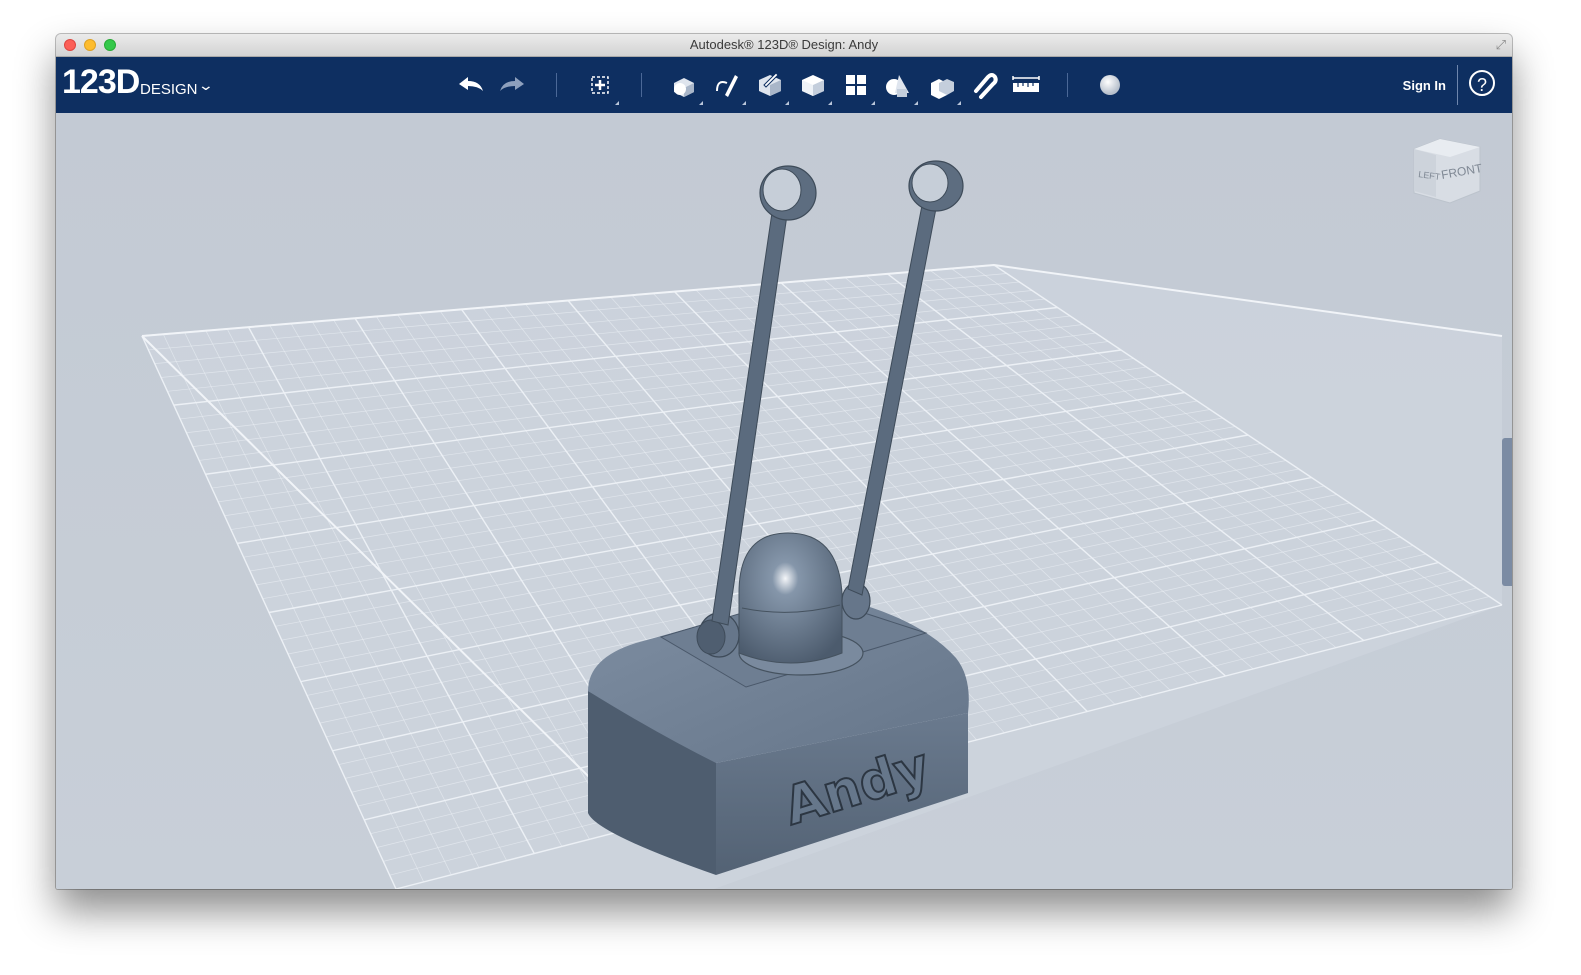 This screenshot has height=975, width=1581. I want to click on undo-button, so click(470, 85).